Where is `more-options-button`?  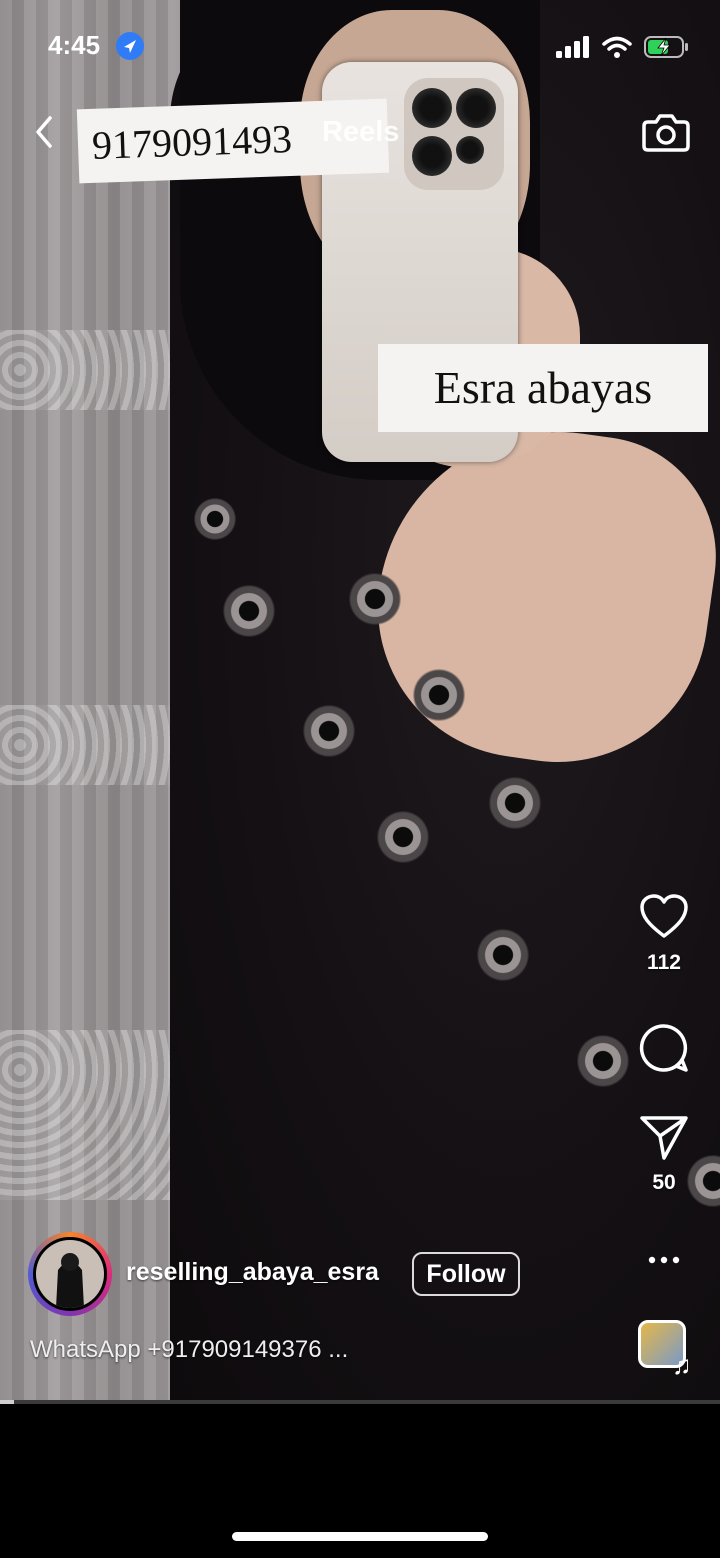
more-options-button is located at coordinates (664, 1262).